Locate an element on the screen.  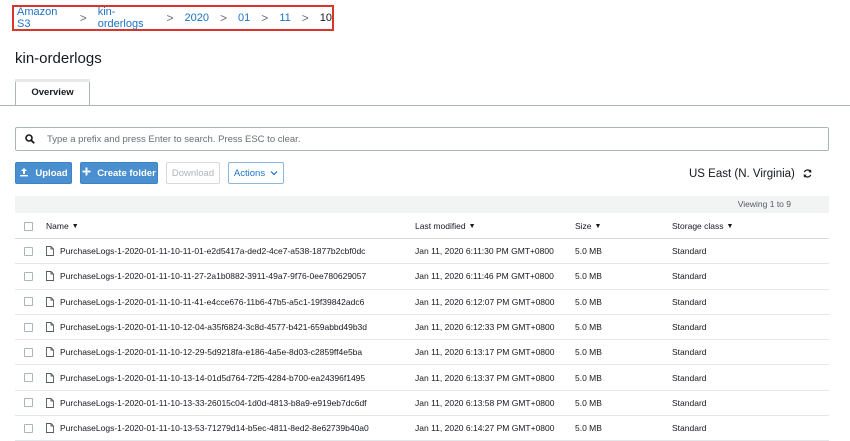
download-button-label: Download is located at coordinates (193, 173).